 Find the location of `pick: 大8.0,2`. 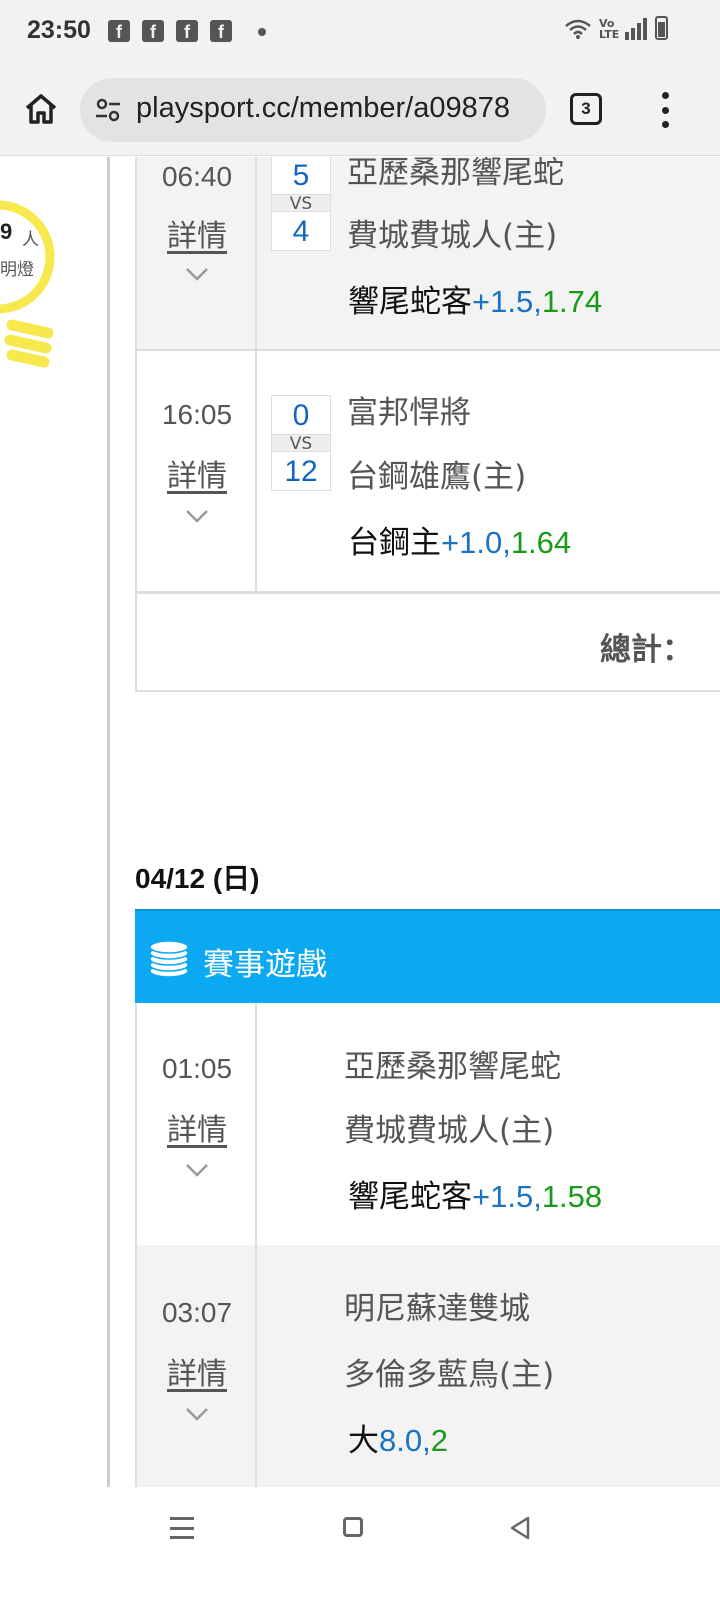

pick: 大8.0,2 is located at coordinates (398, 1437).